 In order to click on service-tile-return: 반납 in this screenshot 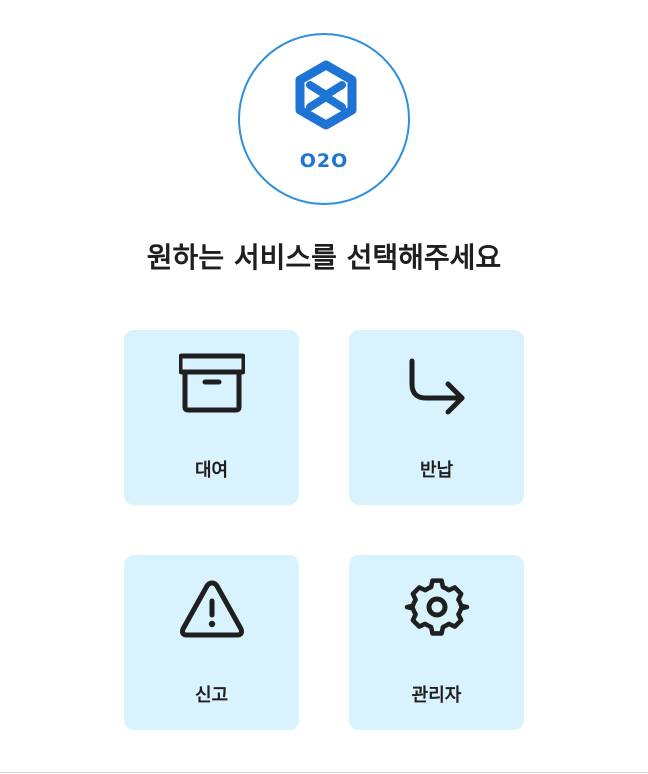, I will do `click(436, 417)`.